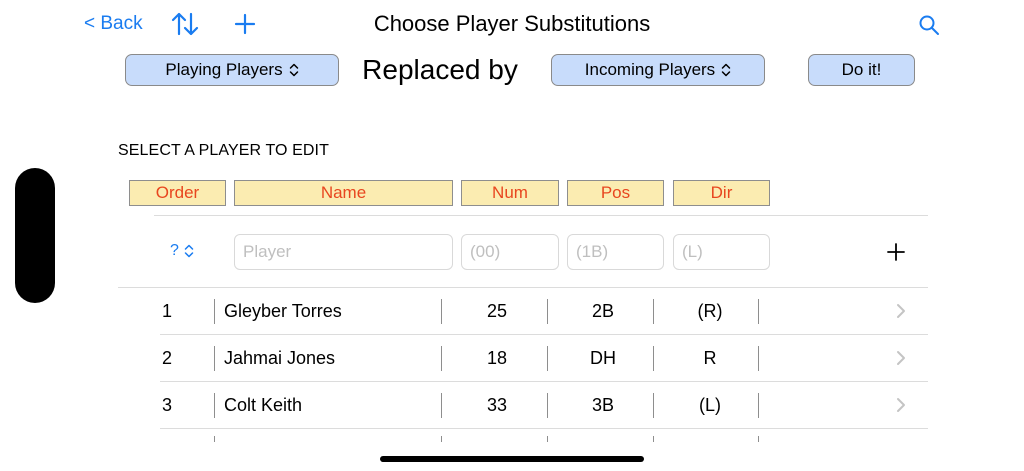 Image resolution: width=1024 pixels, height=471 pixels. I want to click on row-order: 2, so click(167, 357).